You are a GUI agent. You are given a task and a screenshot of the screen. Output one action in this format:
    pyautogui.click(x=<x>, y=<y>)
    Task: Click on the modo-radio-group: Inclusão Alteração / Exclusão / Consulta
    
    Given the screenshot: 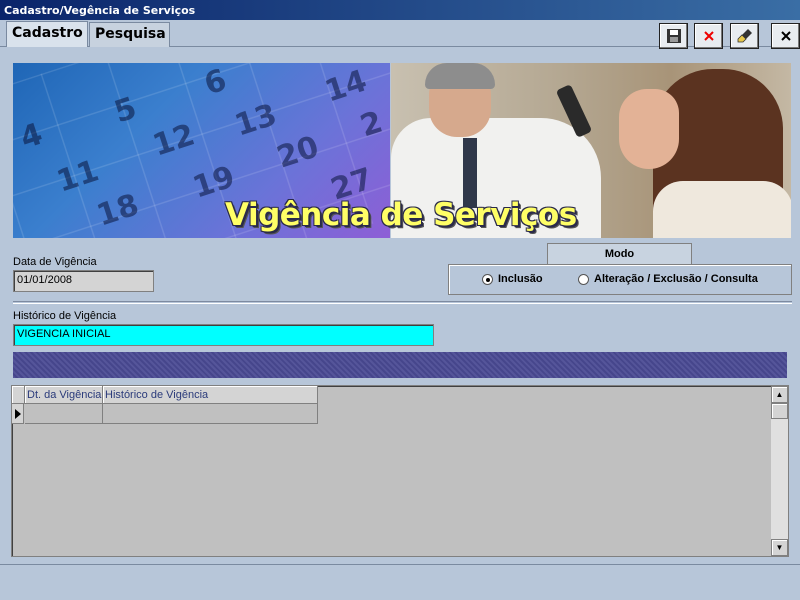 What is the action you would take?
    pyautogui.click(x=620, y=279)
    